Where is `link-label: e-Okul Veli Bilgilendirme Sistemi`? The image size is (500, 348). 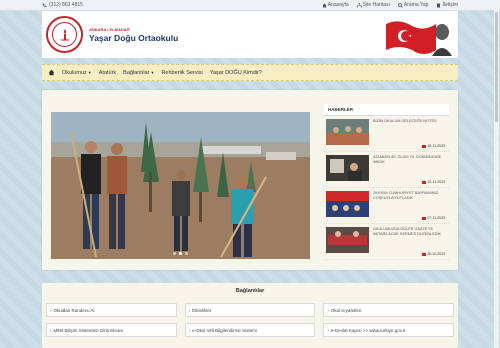
link-label: e-Okul Veli Bilgilendirme Sistemi is located at coordinates (224, 330).